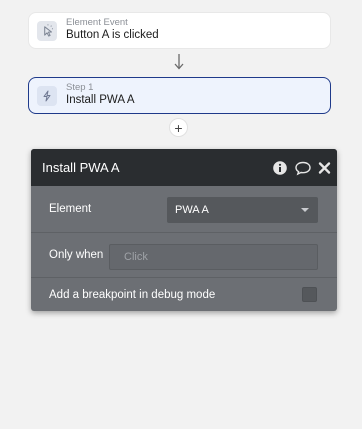 This screenshot has height=429, width=362. I want to click on arrow-down-icon, so click(179, 62).